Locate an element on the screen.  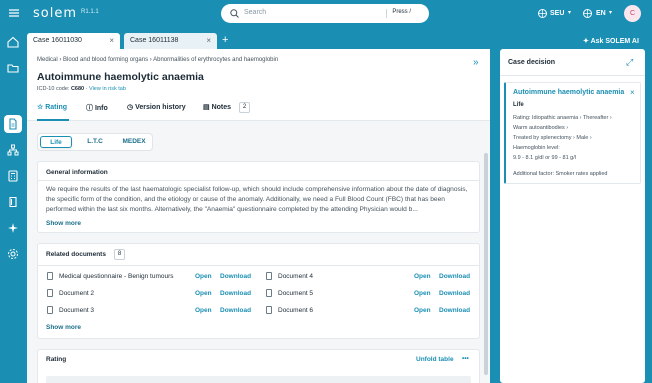
segment-ltc: L.T.C is located at coordinates (95, 142).